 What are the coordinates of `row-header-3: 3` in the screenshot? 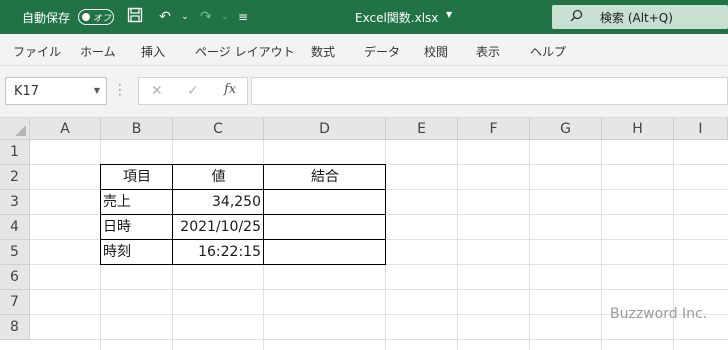 It's located at (15, 202).